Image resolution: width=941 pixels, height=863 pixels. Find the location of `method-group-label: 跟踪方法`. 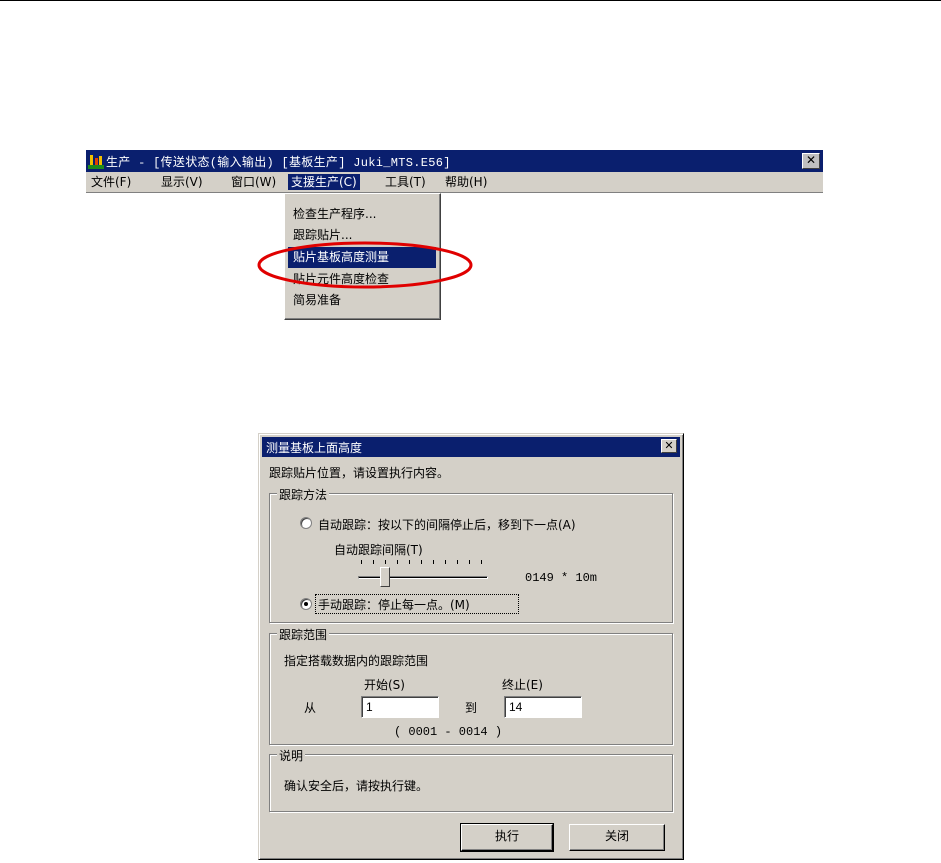

method-group-label: 跟踪方法 is located at coordinates (303, 494).